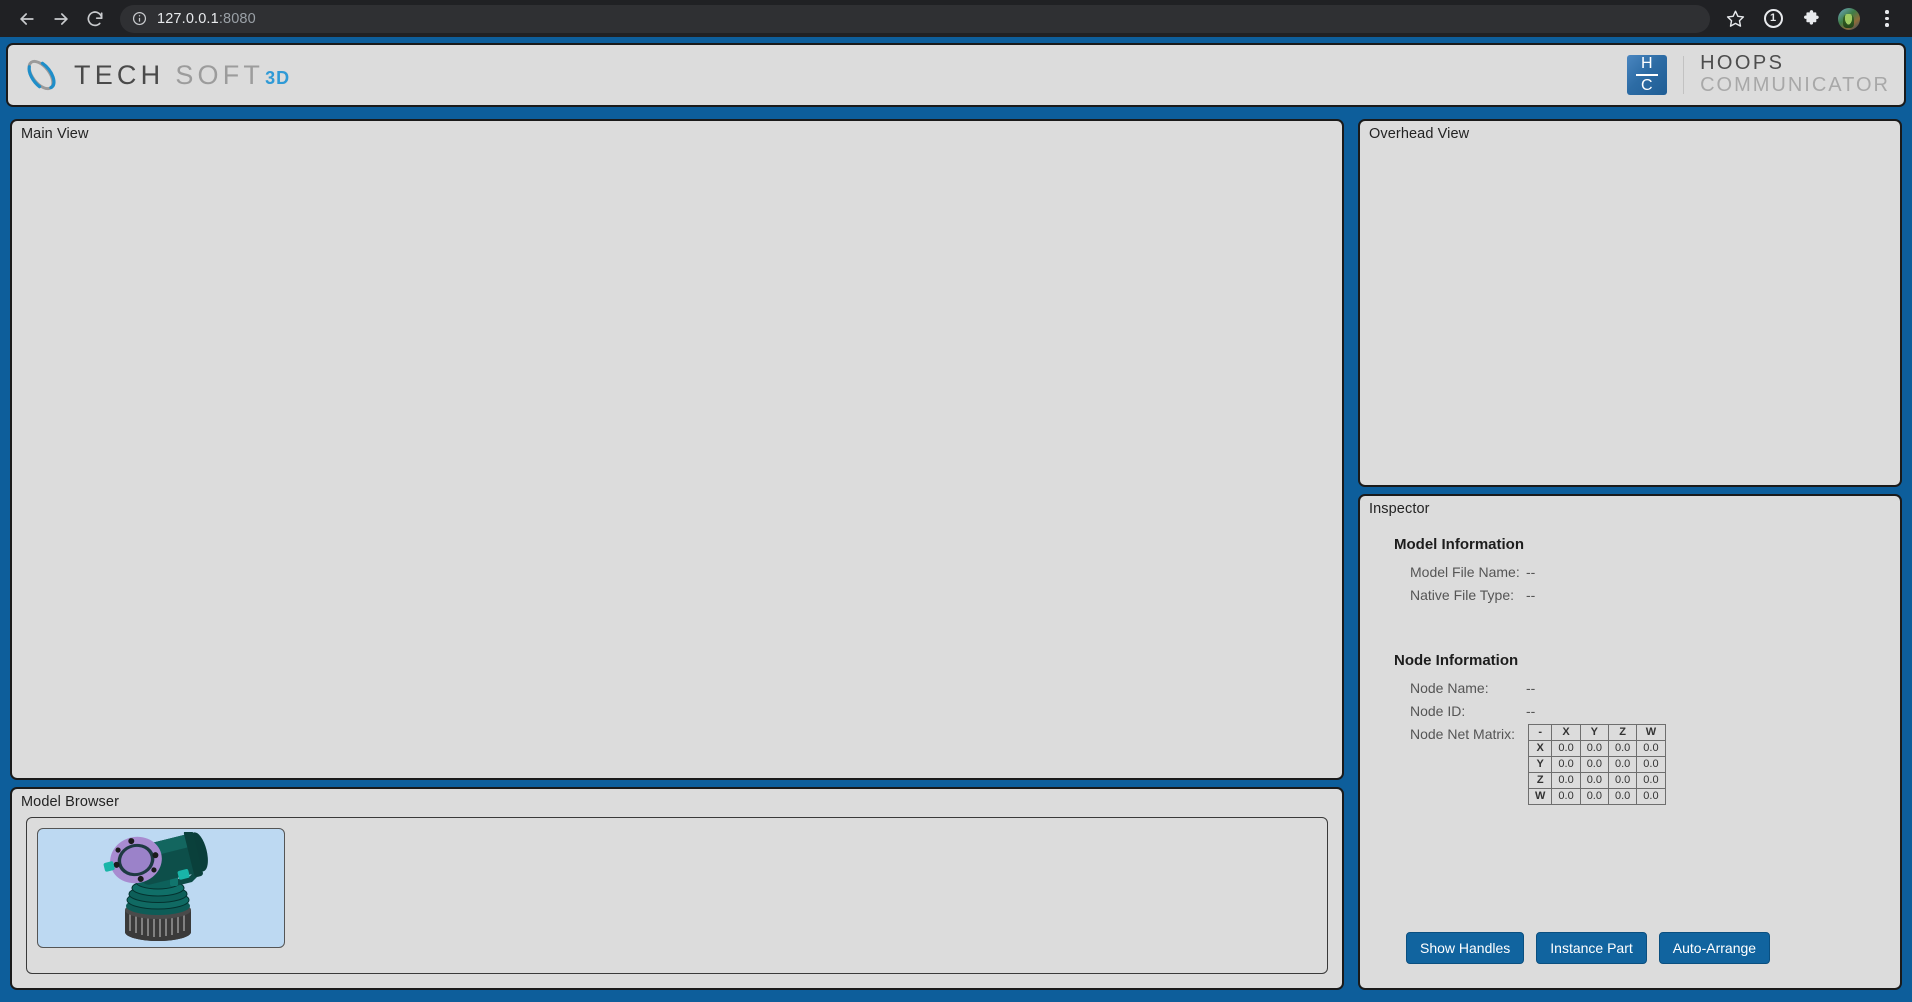 This screenshot has height=1002, width=1912. I want to click on arrow-left-icon, so click(27, 18).